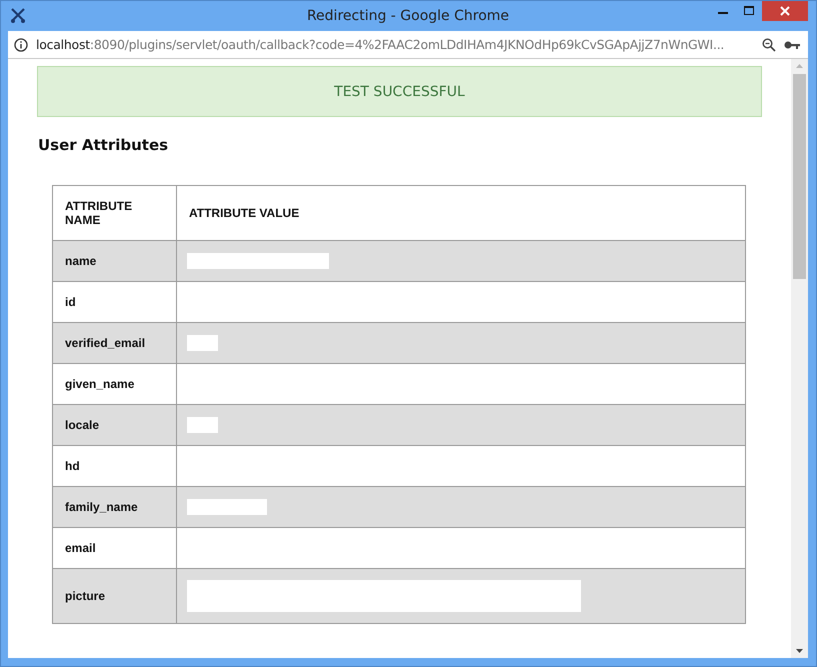  I want to click on table-cell: locale, so click(114, 425).